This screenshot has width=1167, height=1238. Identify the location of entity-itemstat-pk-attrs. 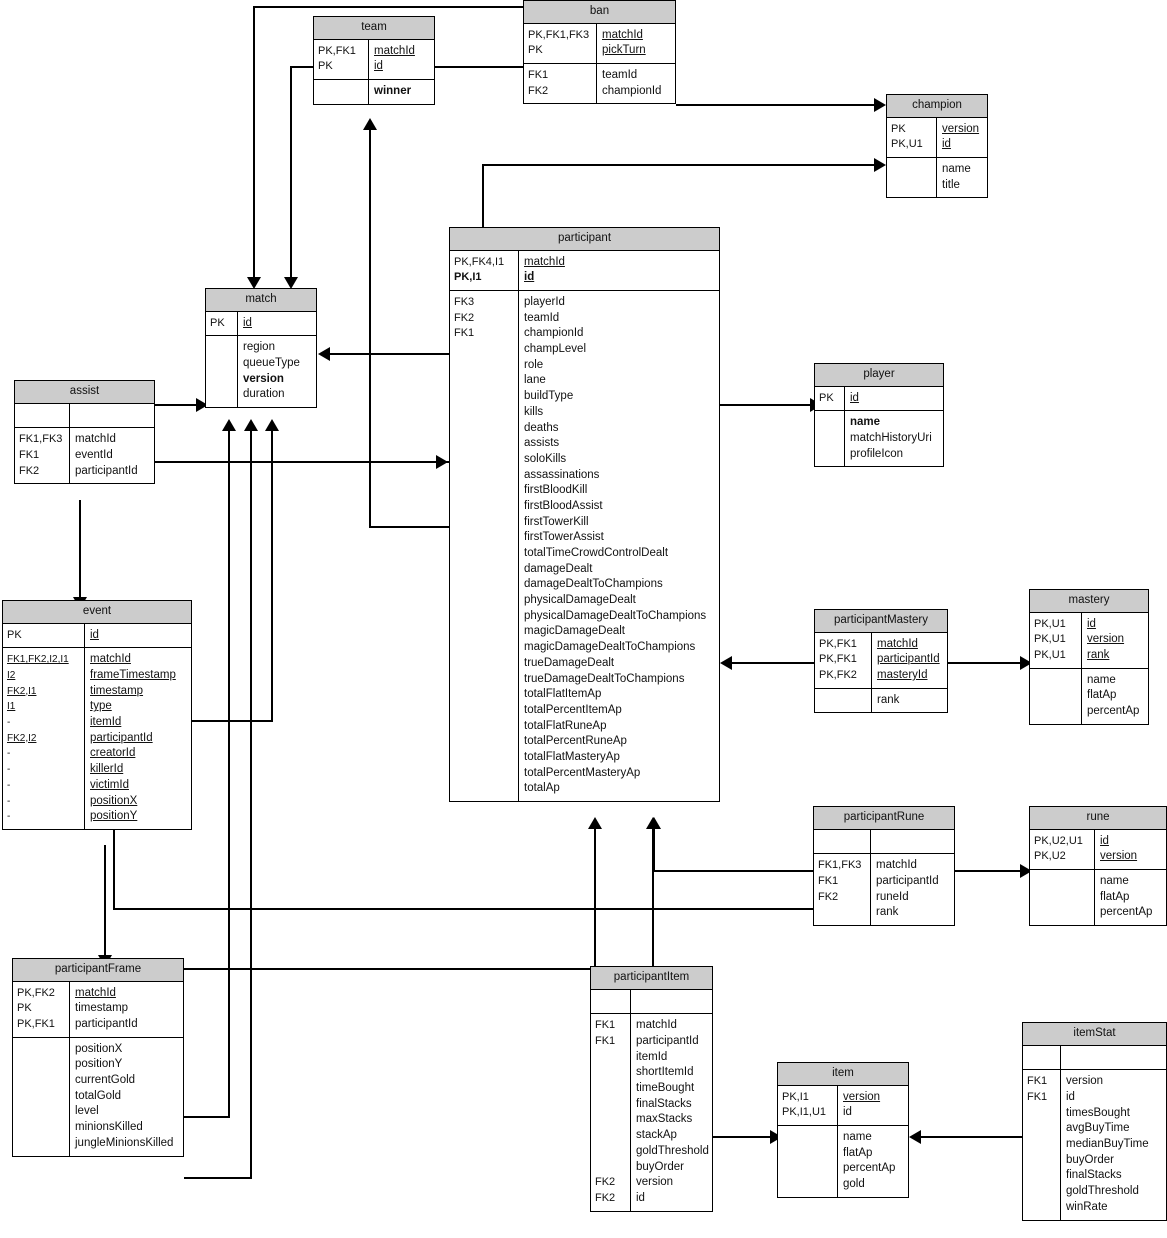
(1113, 1058).